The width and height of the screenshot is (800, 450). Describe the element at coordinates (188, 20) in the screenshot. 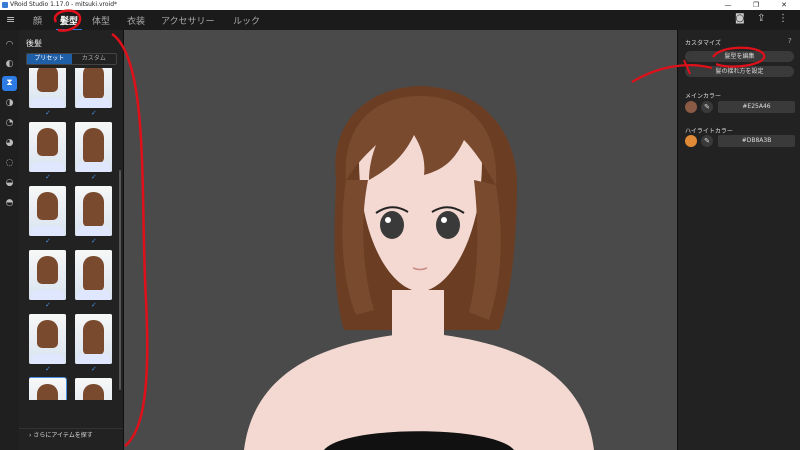

I see `tab-accessory: アクセサリー` at that location.